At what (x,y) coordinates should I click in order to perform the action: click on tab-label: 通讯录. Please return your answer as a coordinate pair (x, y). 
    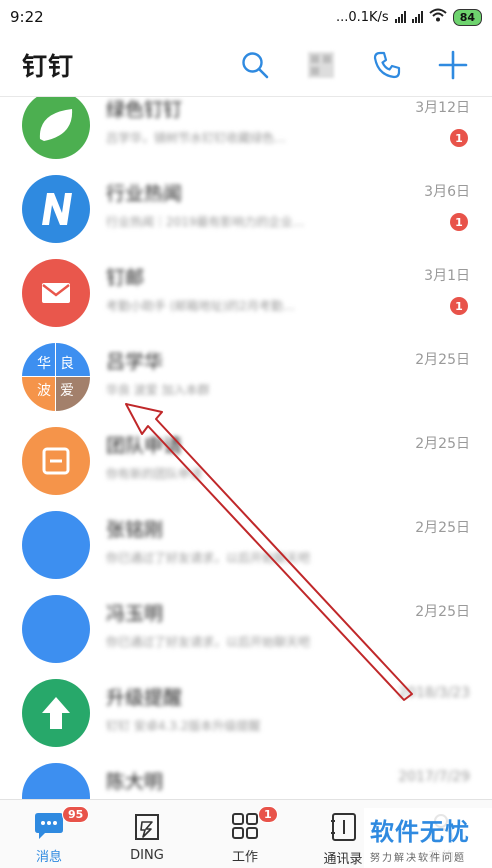
    Looking at the image, I should click on (343, 859).